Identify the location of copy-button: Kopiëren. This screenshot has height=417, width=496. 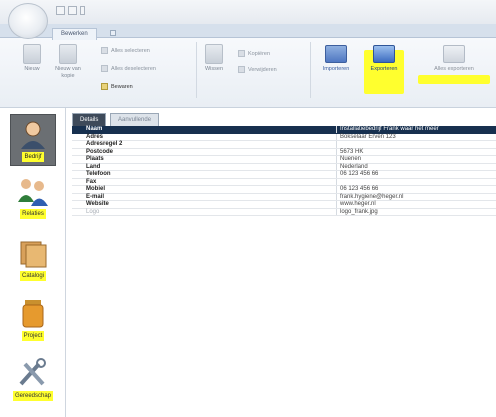
(254, 54).